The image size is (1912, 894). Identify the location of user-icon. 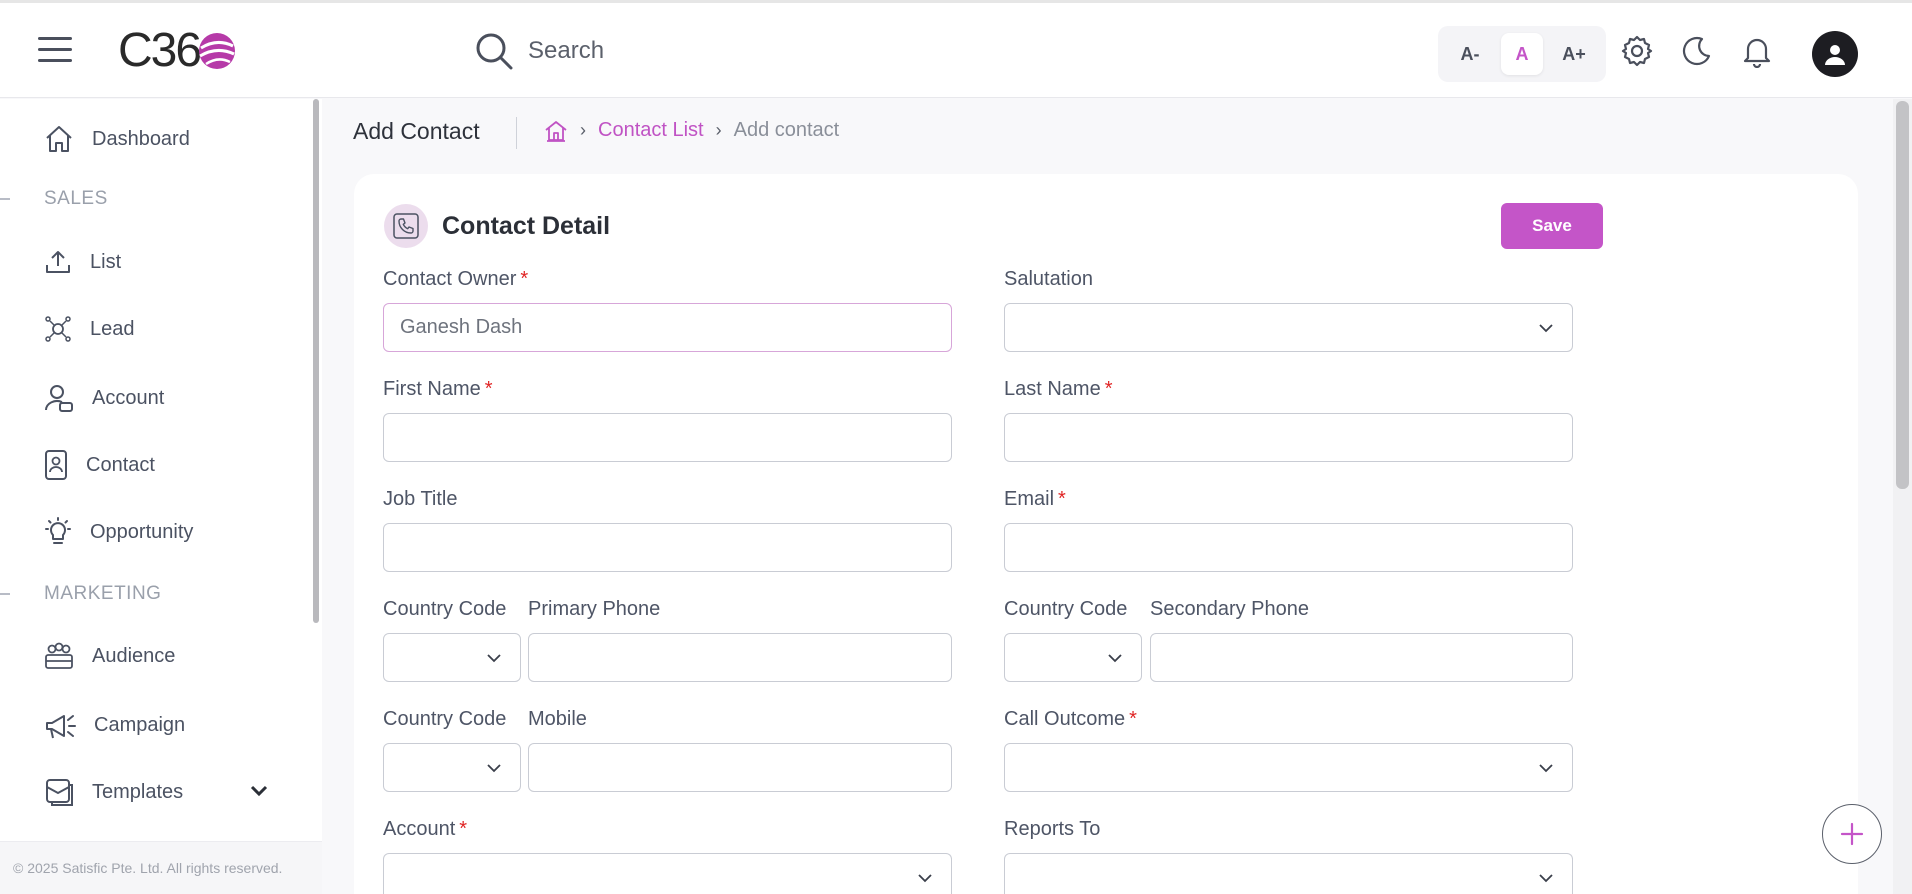
(1835, 55).